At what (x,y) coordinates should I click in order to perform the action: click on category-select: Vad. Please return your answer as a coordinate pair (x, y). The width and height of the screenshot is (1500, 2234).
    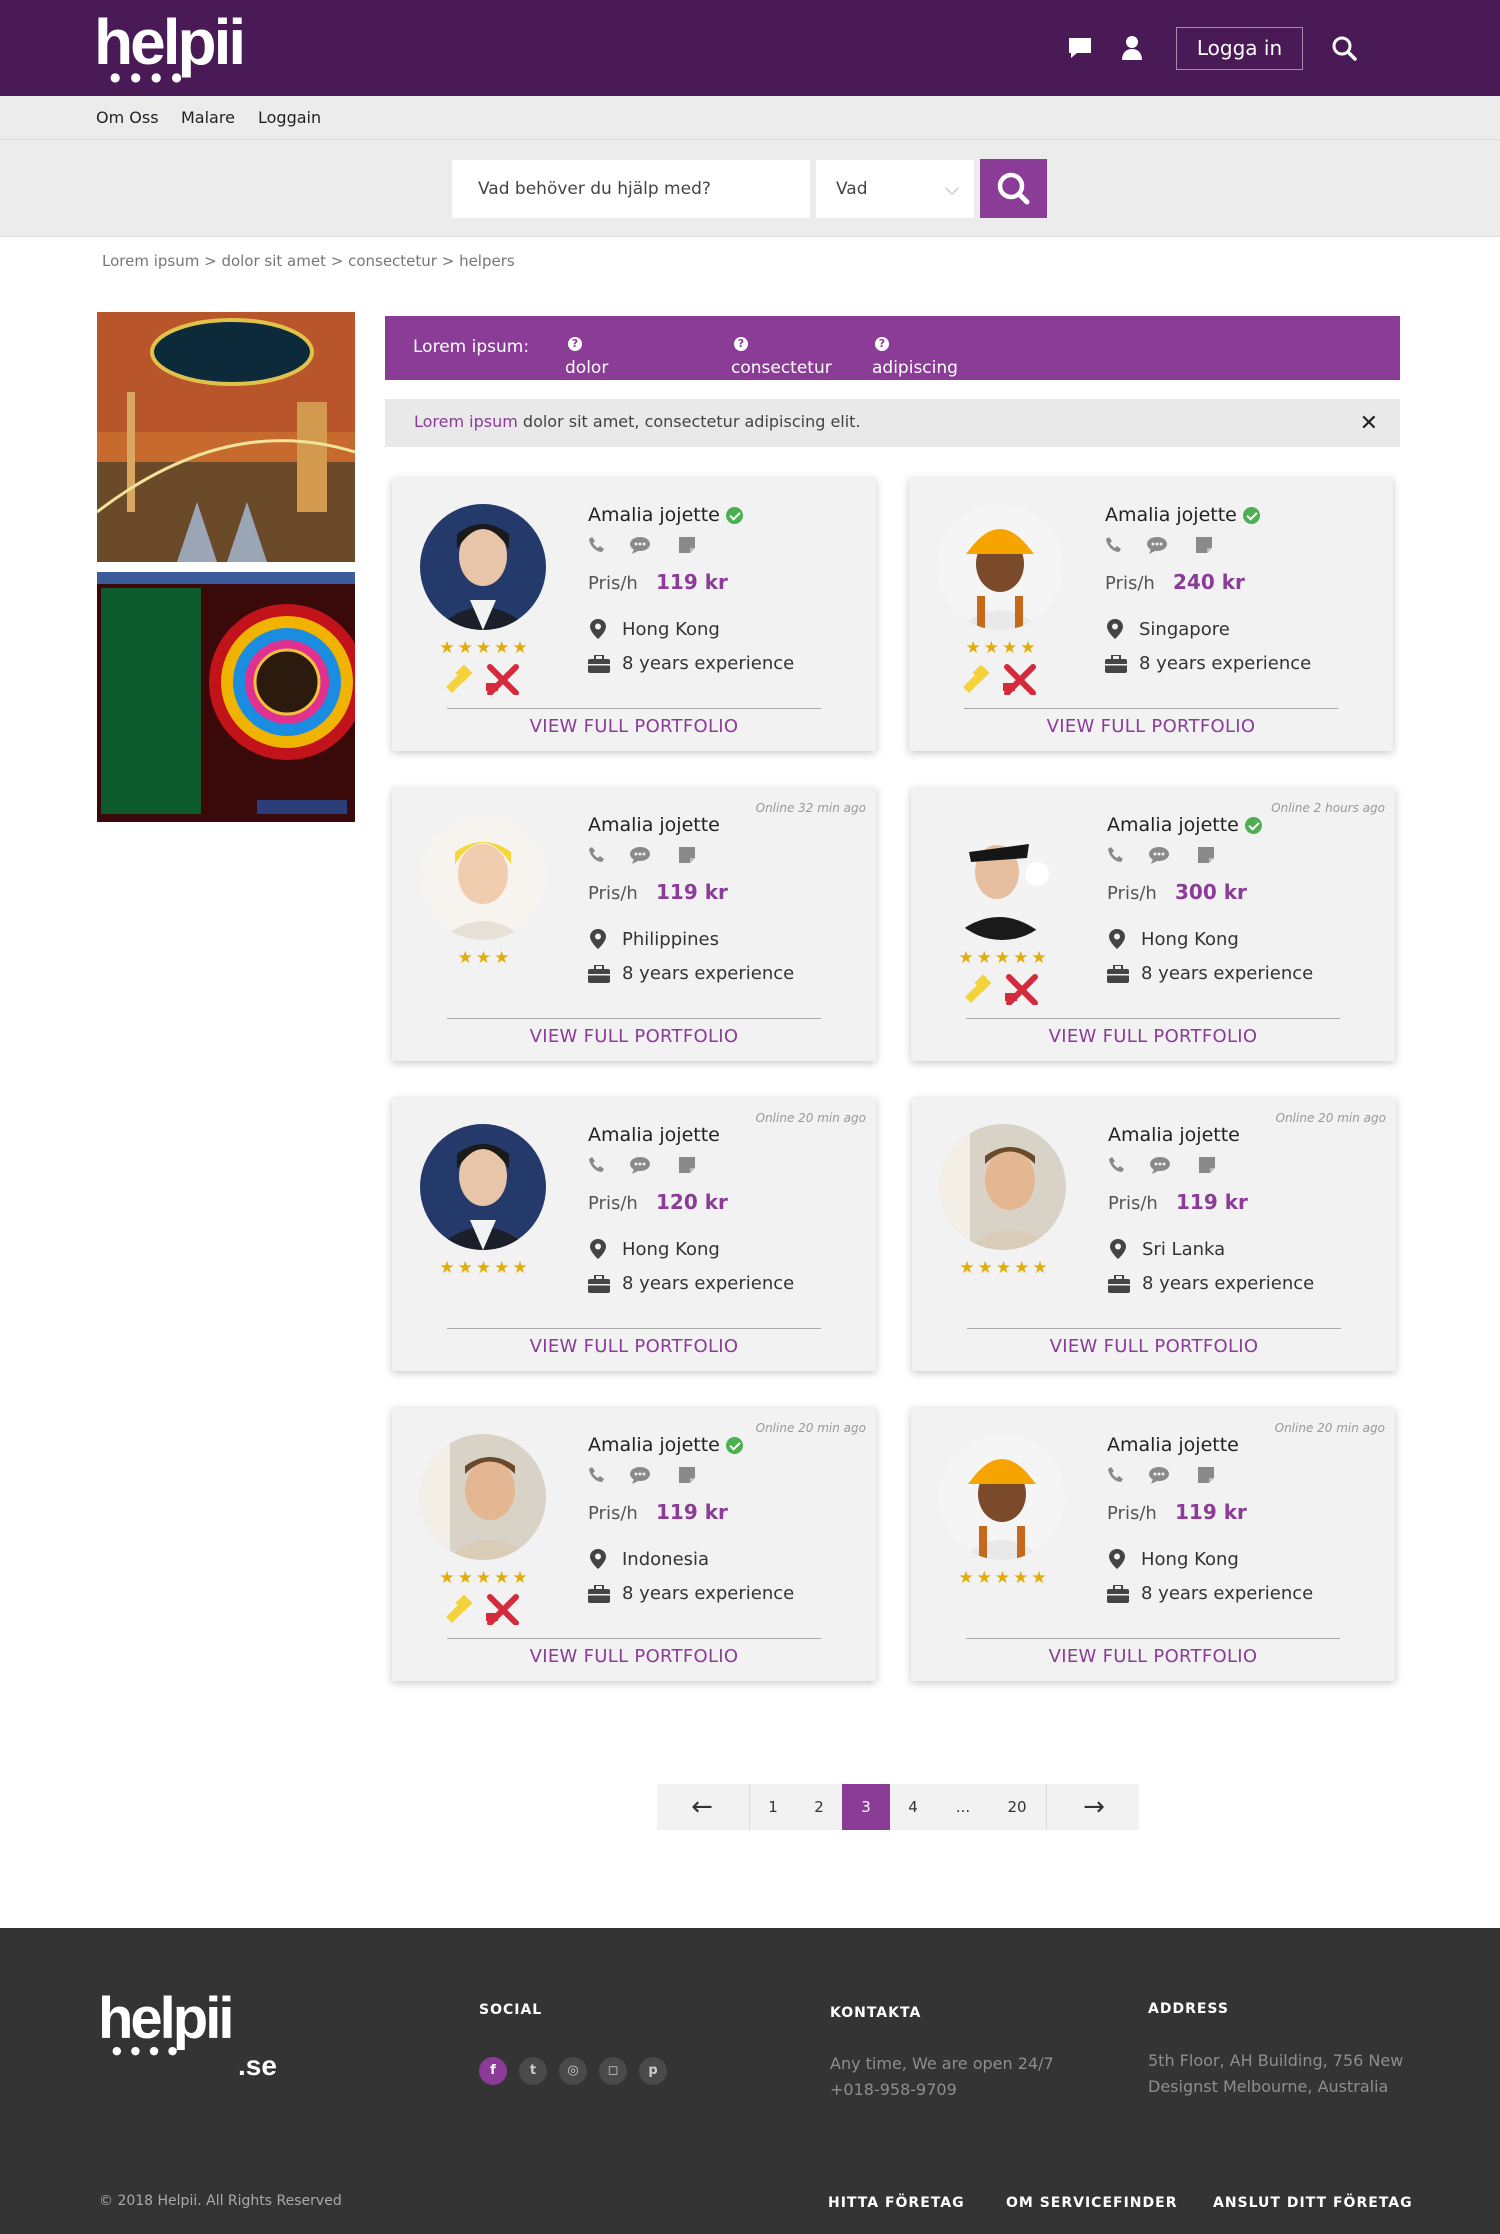
    Looking at the image, I should click on (895, 189).